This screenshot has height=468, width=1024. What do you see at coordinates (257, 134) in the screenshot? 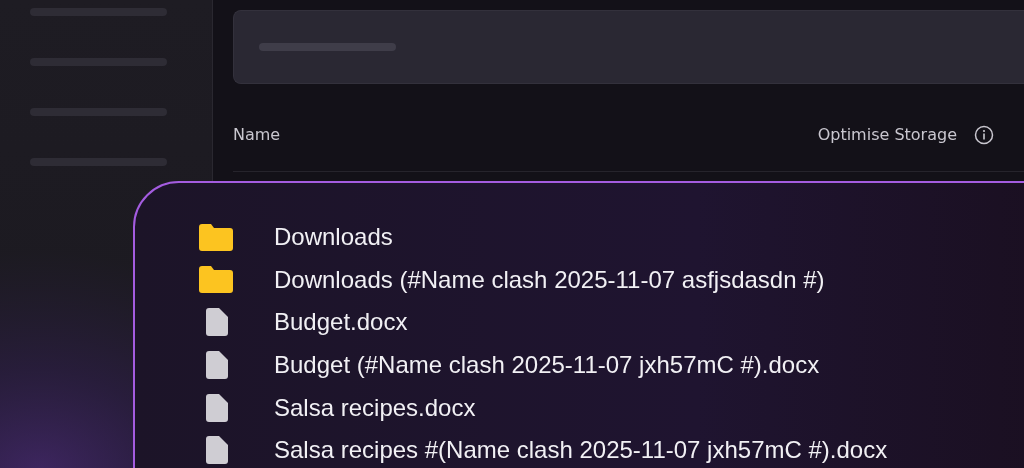
I see `column-header: Name` at bounding box center [257, 134].